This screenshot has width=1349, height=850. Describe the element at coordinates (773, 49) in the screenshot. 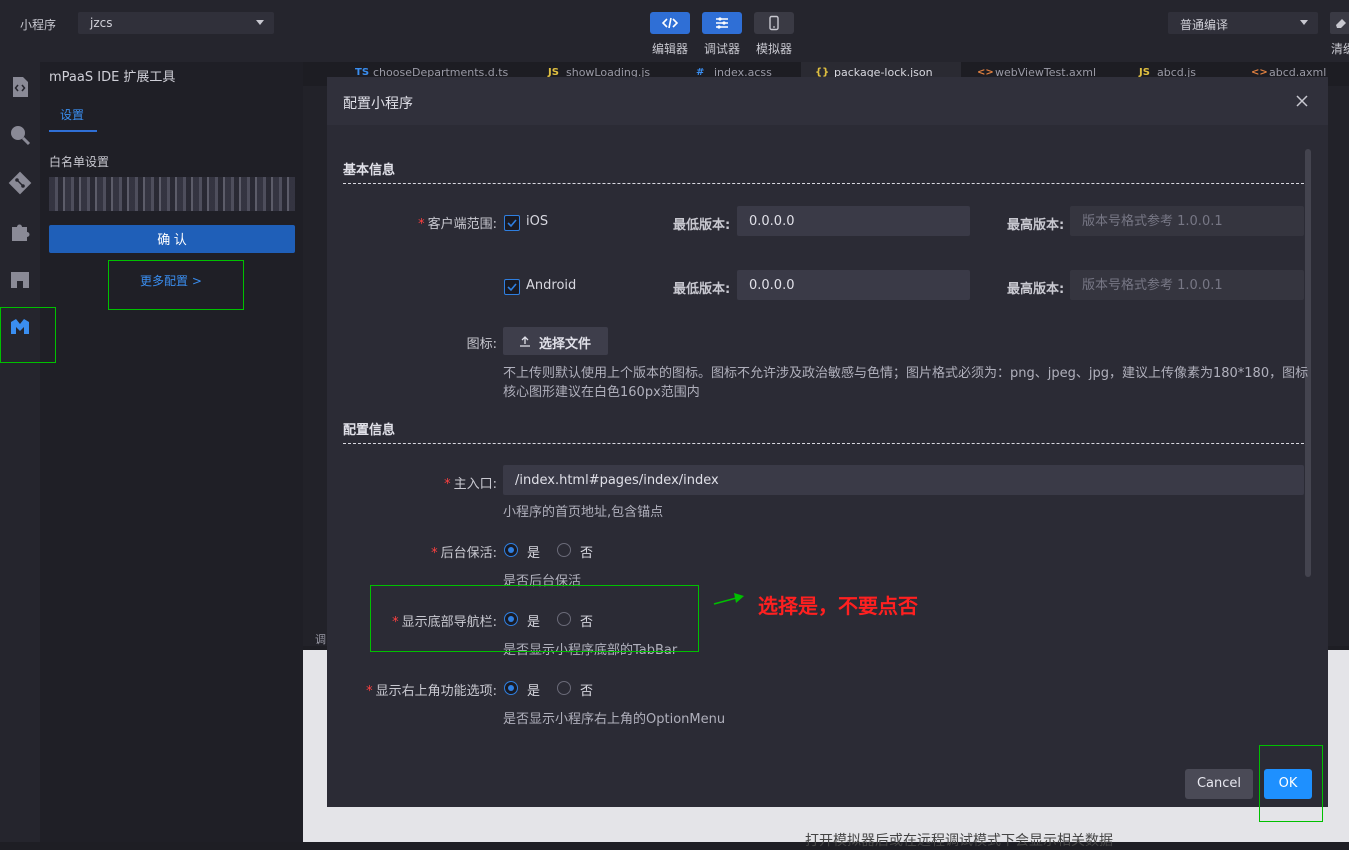

I see `simulator-toggle-label: 模拟器` at that location.